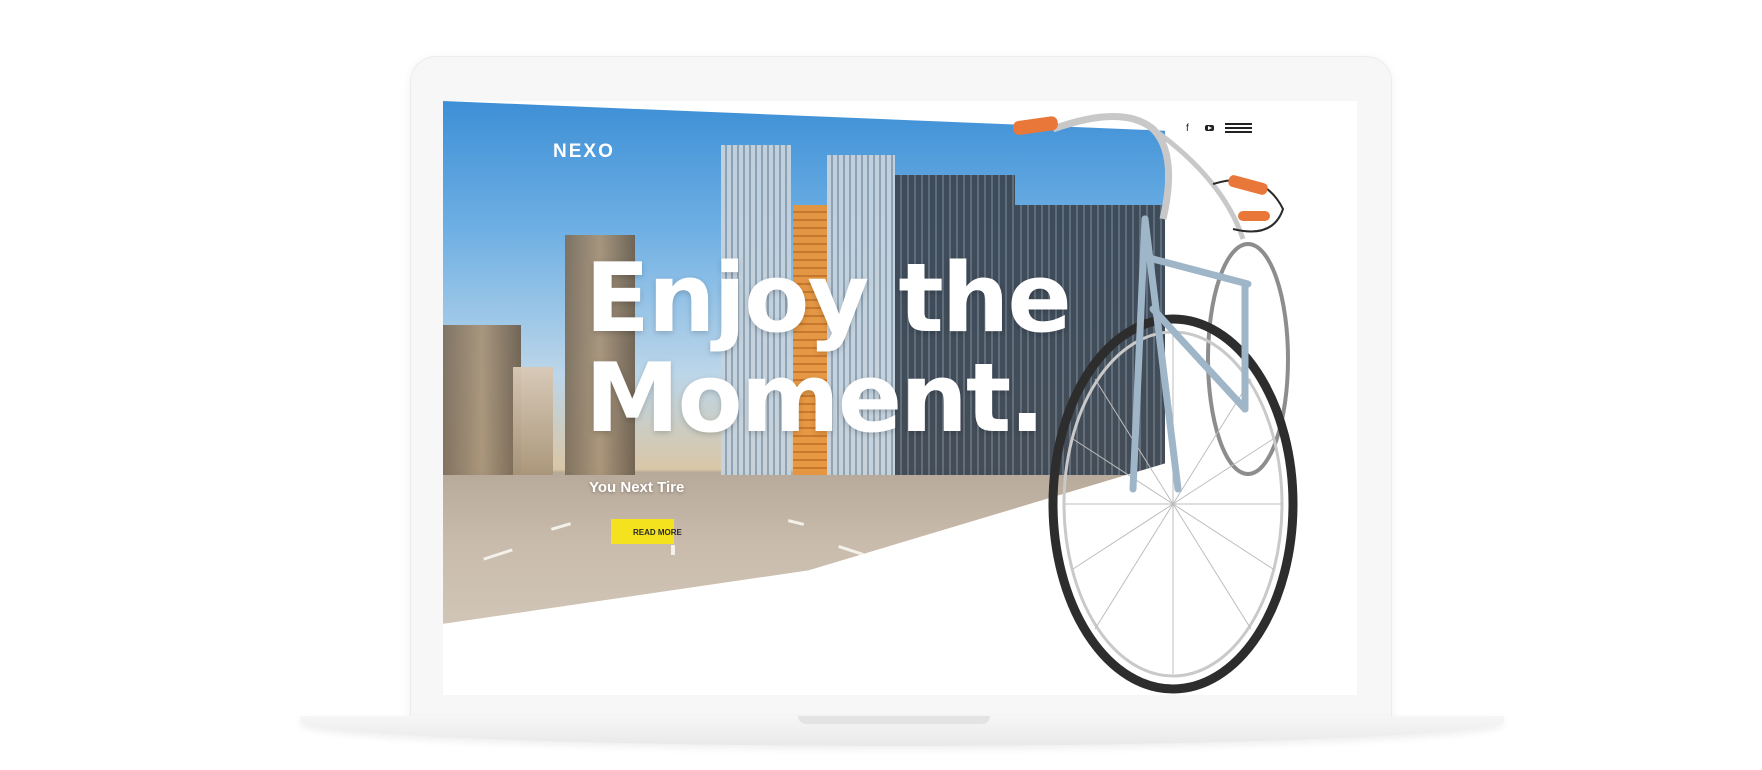 The height and width of the screenshot is (770, 1762). What do you see at coordinates (637, 487) in the screenshot?
I see `hero-subtitle: You Next Tire` at bounding box center [637, 487].